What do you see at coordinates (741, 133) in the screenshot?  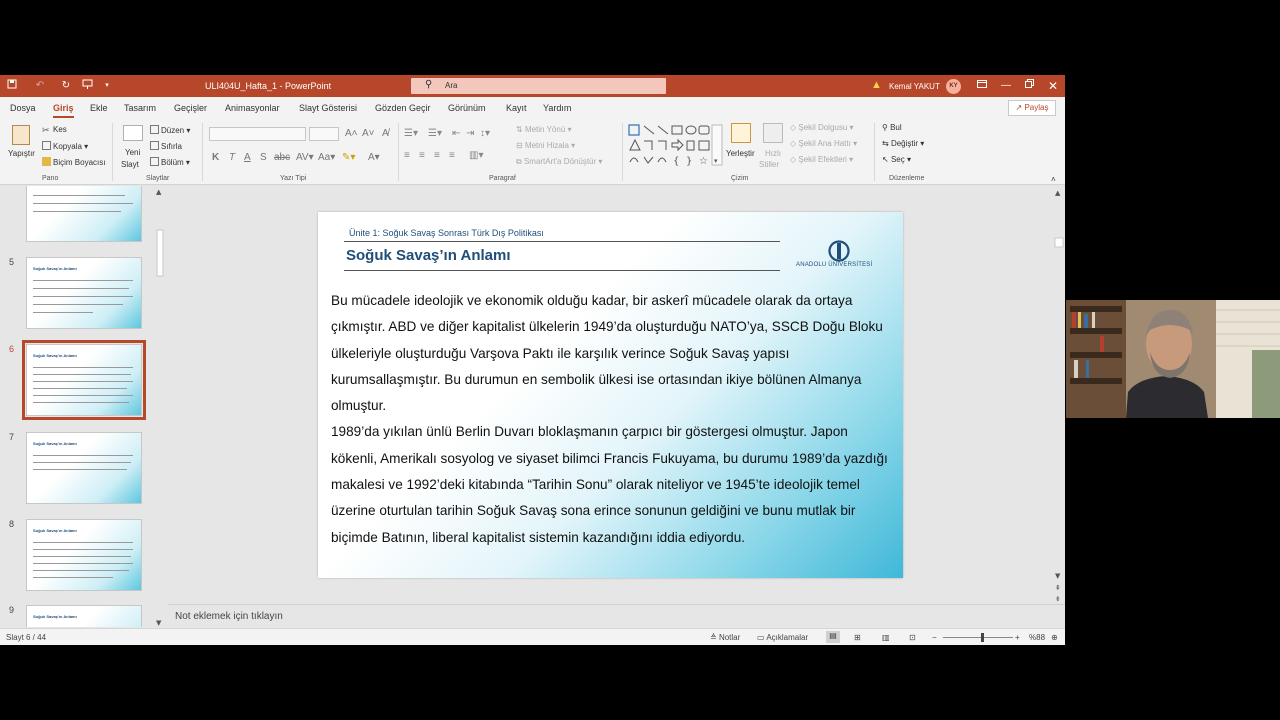 I see `arrange-icon` at bounding box center [741, 133].